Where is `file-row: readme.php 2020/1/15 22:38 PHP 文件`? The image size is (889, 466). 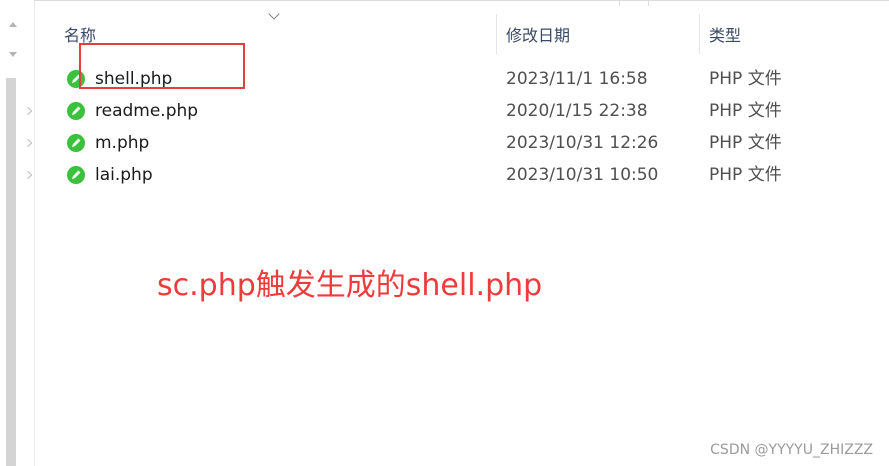
file-row: readme.php 2020/1/15 22:38 PHP 文件 is located at coordinates (474, 111).